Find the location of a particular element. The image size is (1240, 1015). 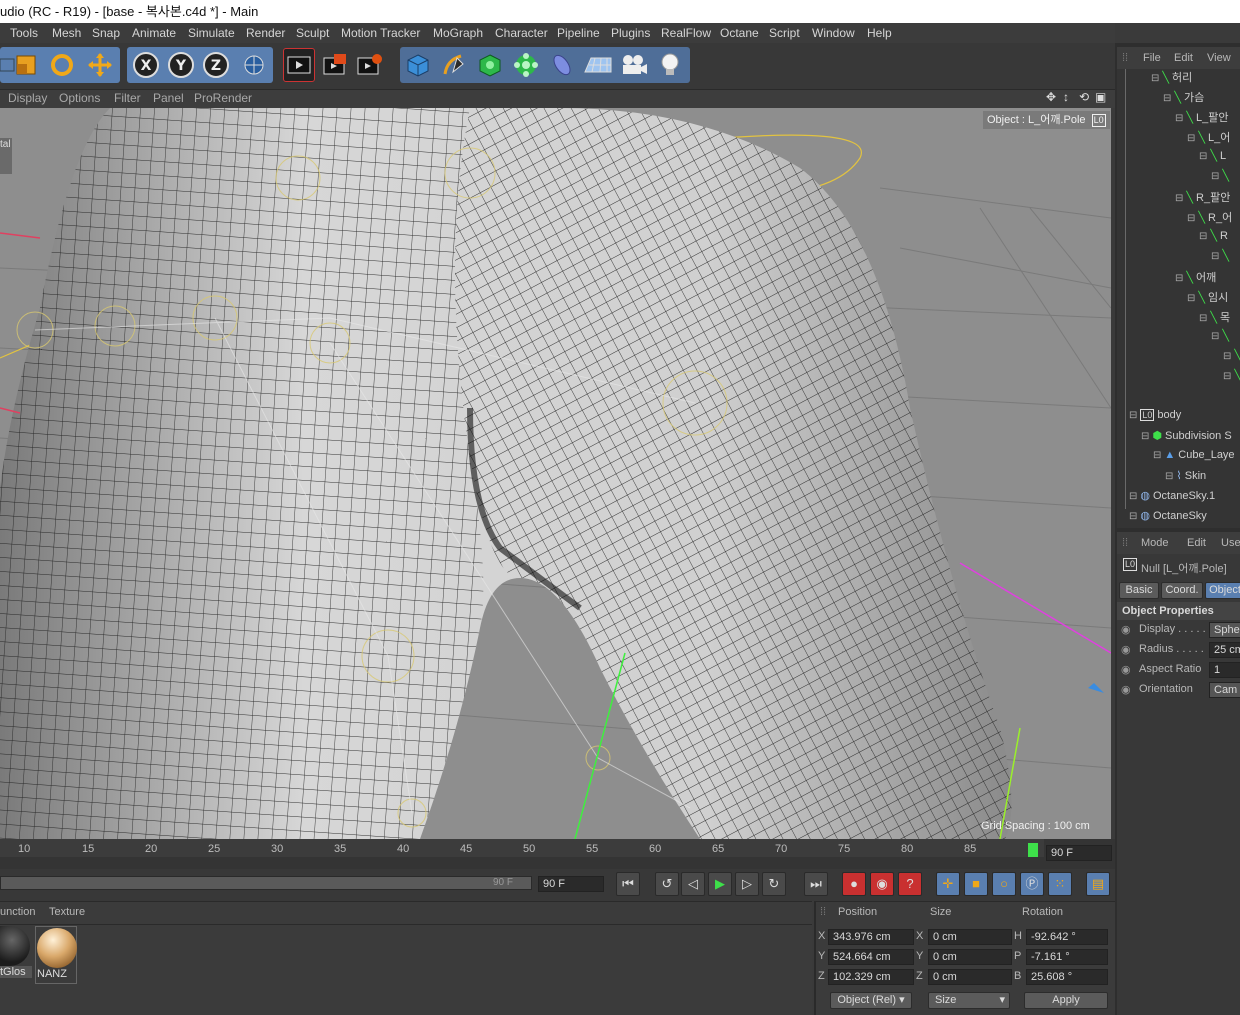

position-y-field: 524.664 cm is located at coordinates (871, 957).